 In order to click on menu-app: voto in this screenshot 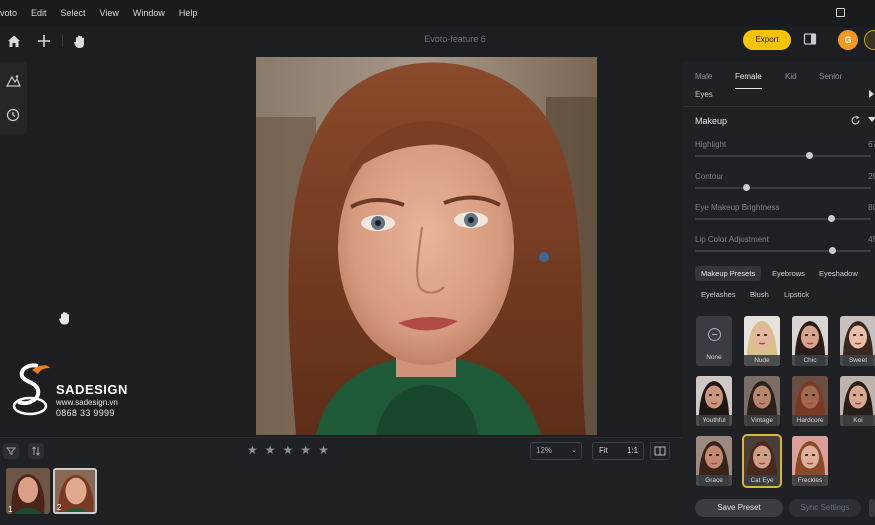, I will do `click(12, 13)`.